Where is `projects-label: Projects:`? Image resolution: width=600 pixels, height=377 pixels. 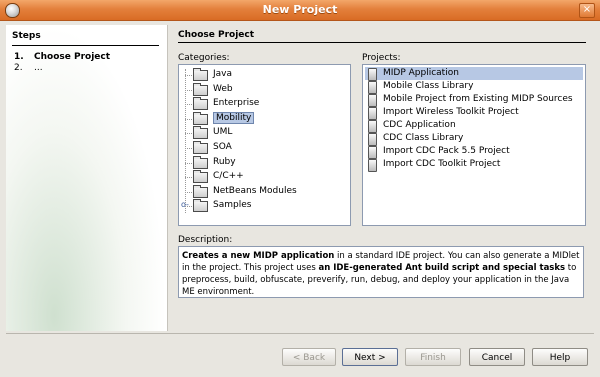 projects-label: Projects: is located at coordinates (381, 58).